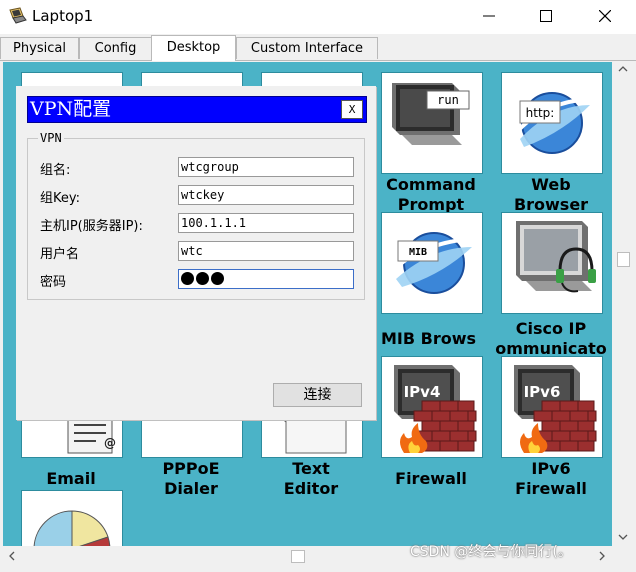  What do you see at coordinates (551, 489) in the screenshot?
I see `app-label-ipv6-firewall-line2: Firewall` at bounding box center [551, 489].